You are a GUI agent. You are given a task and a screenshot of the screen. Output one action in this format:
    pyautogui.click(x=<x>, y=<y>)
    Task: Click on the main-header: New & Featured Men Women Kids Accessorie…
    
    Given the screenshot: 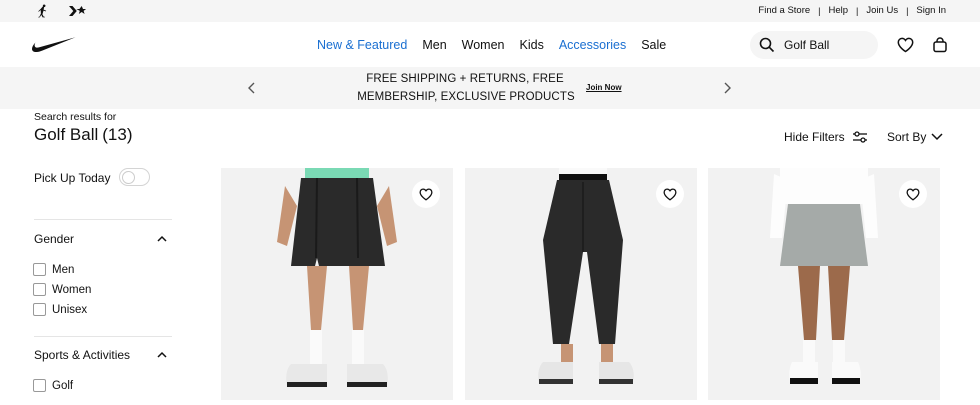 What is the action you would take?
    pyautogui.click(x=490, y=44)
    